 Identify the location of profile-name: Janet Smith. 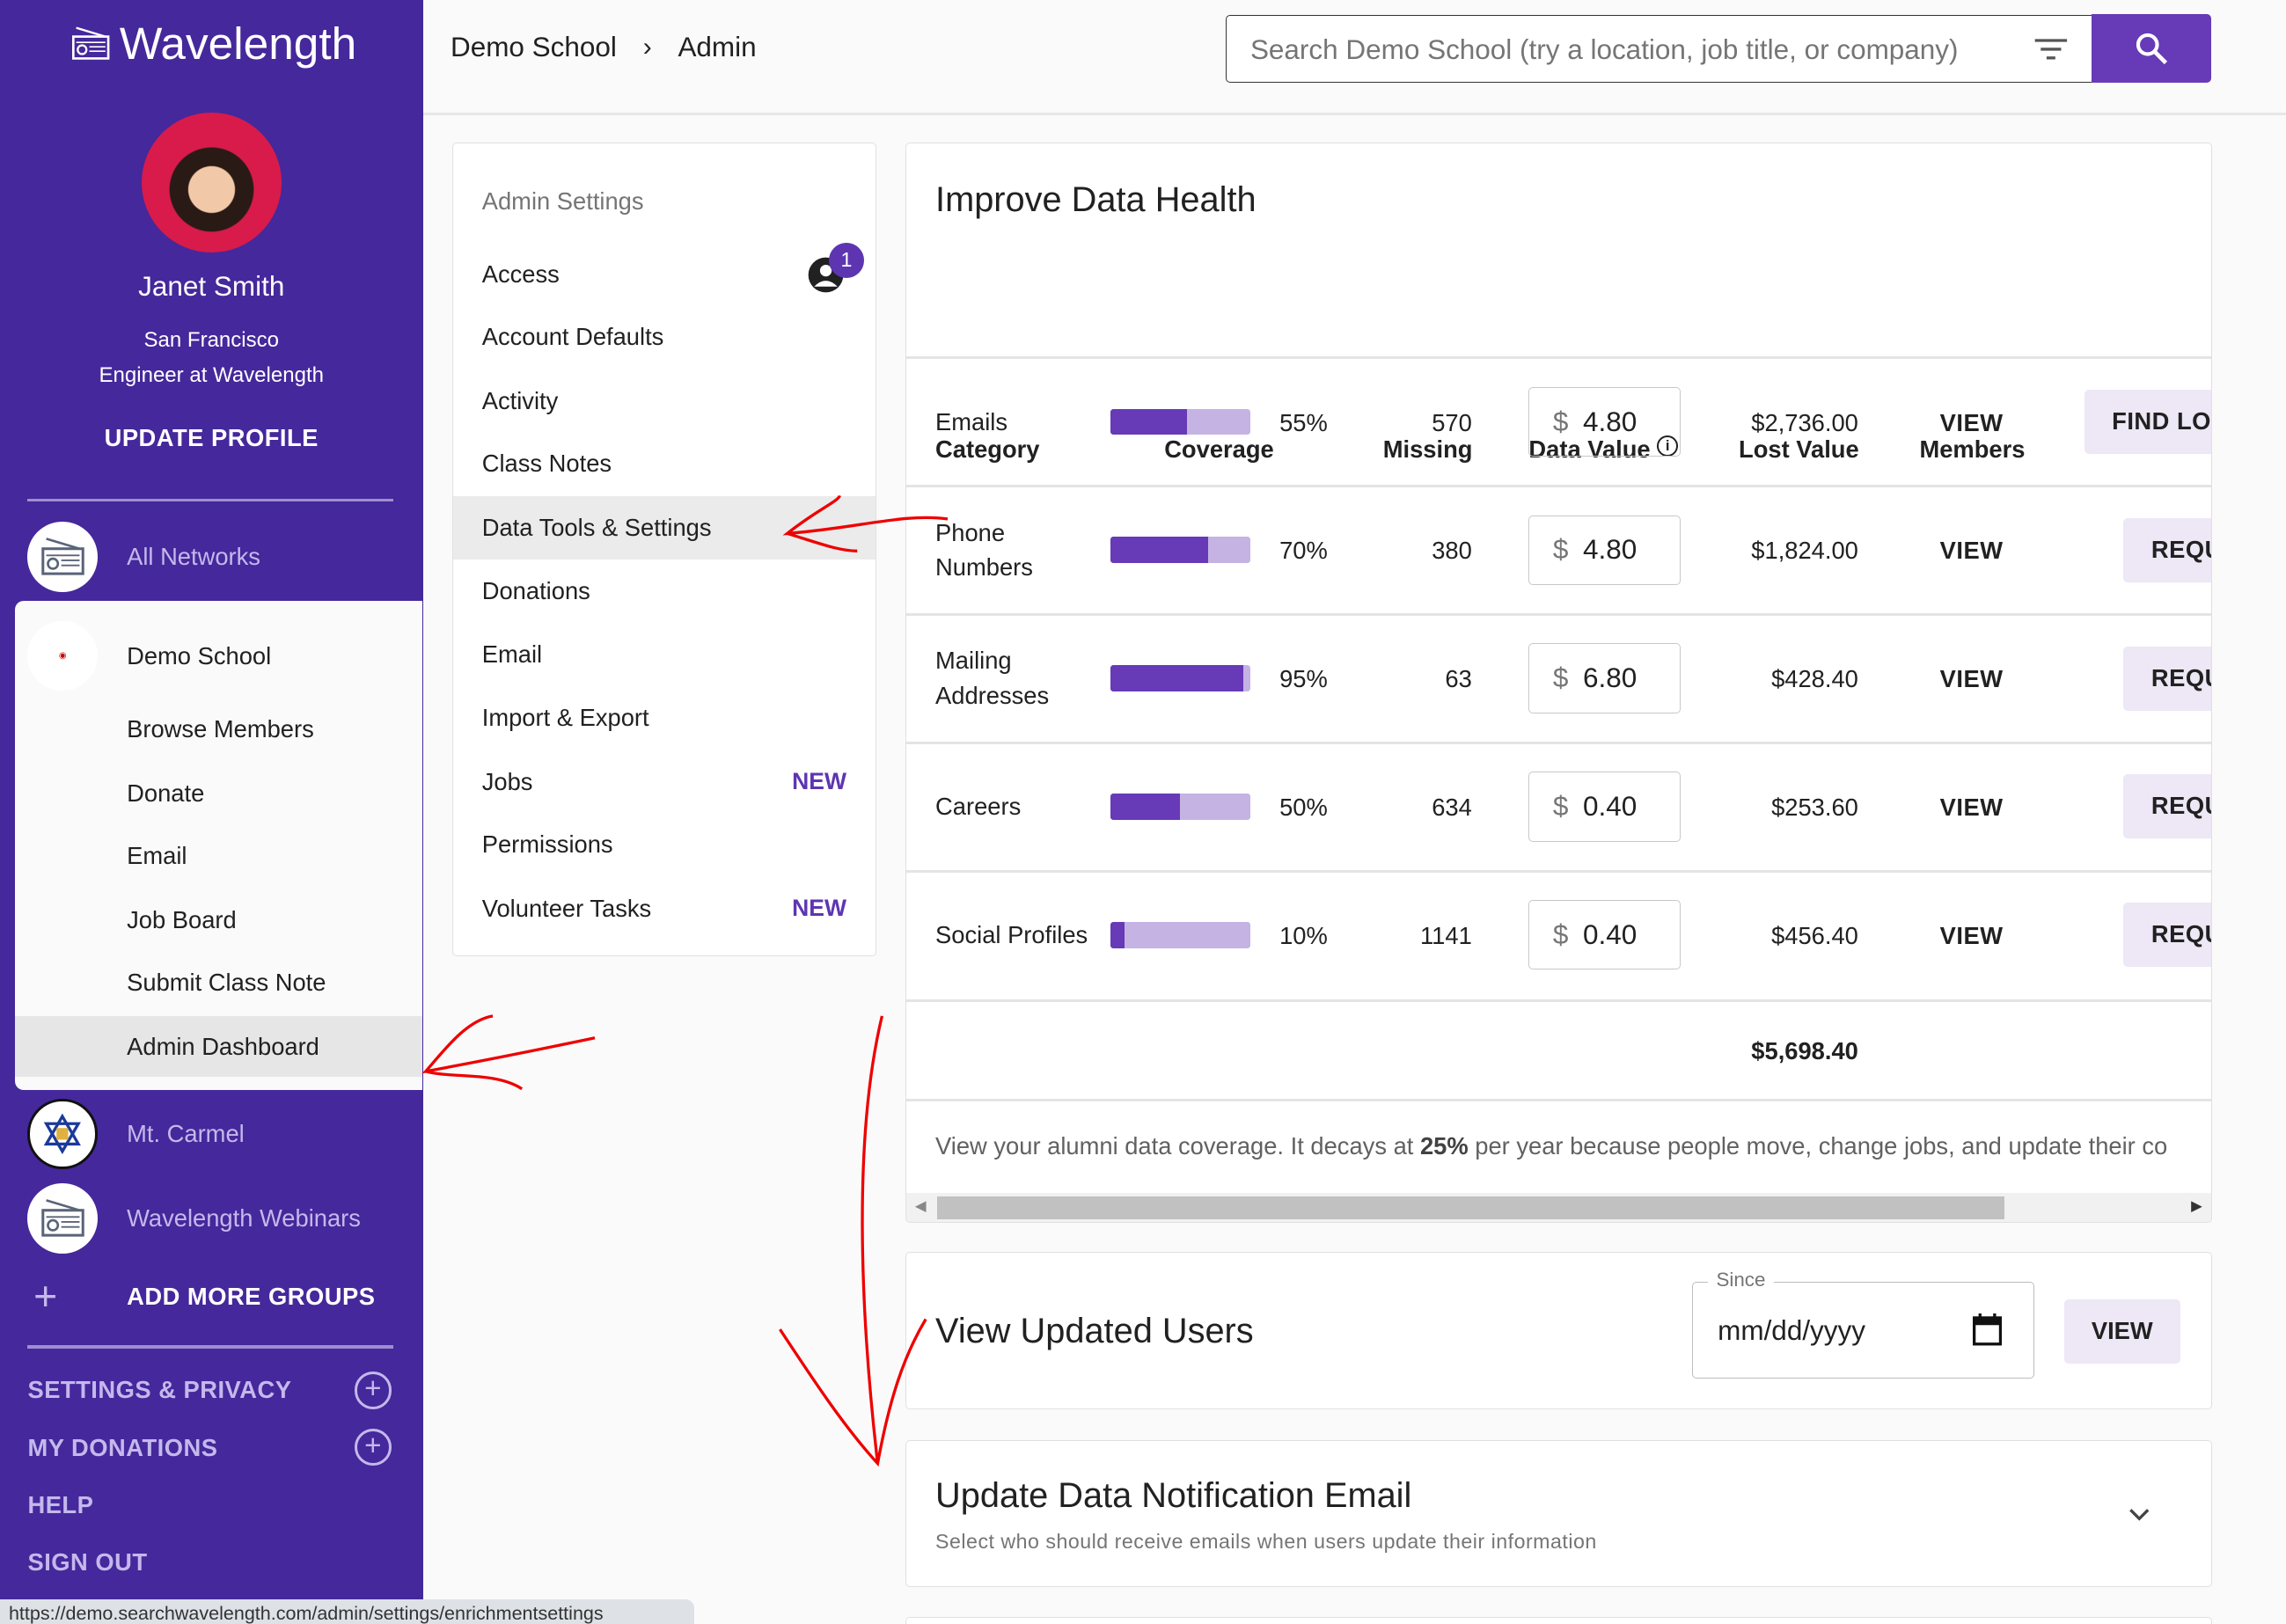
(211, 287).